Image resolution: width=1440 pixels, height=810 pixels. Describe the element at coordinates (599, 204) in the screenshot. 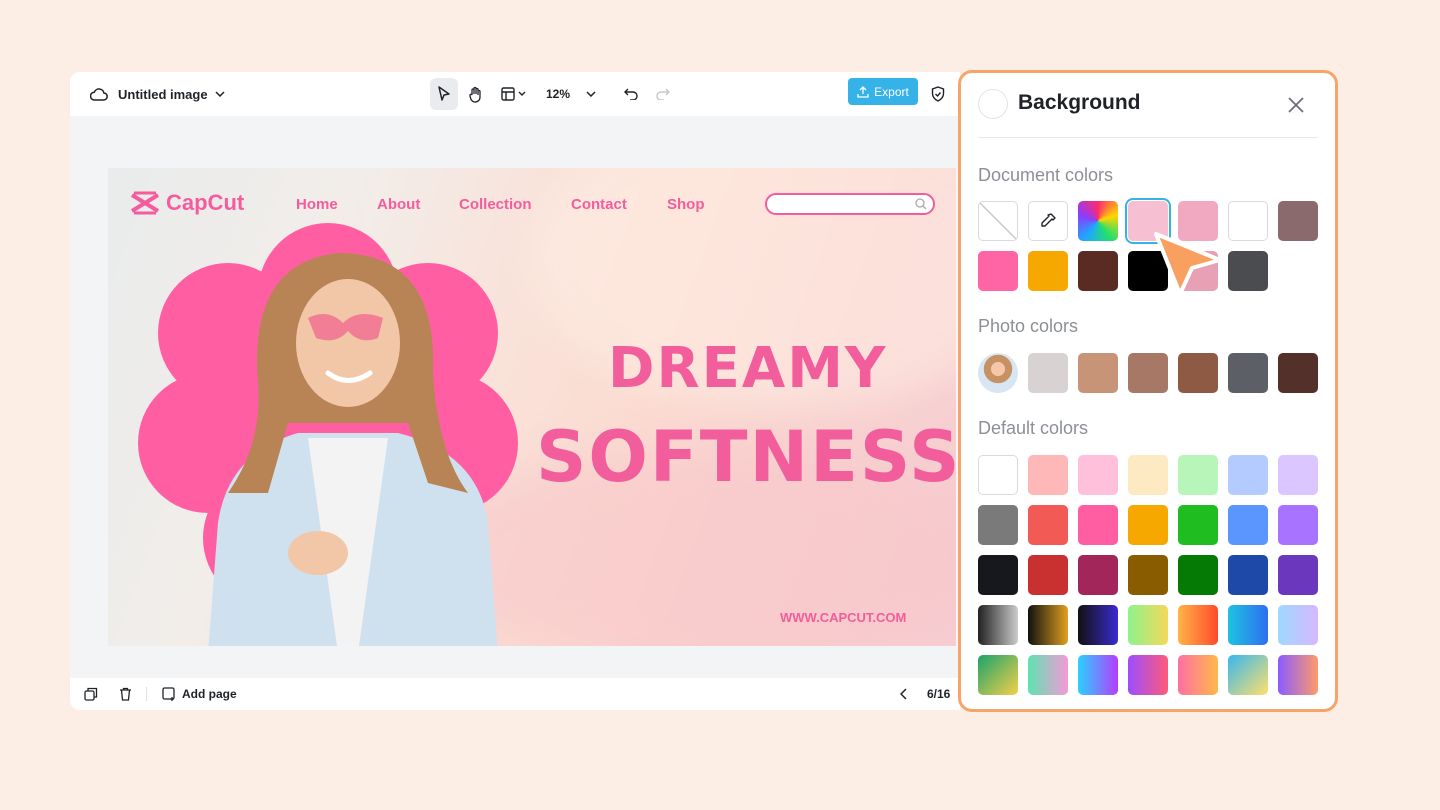

I see `nav-contact: Contact` at that location.